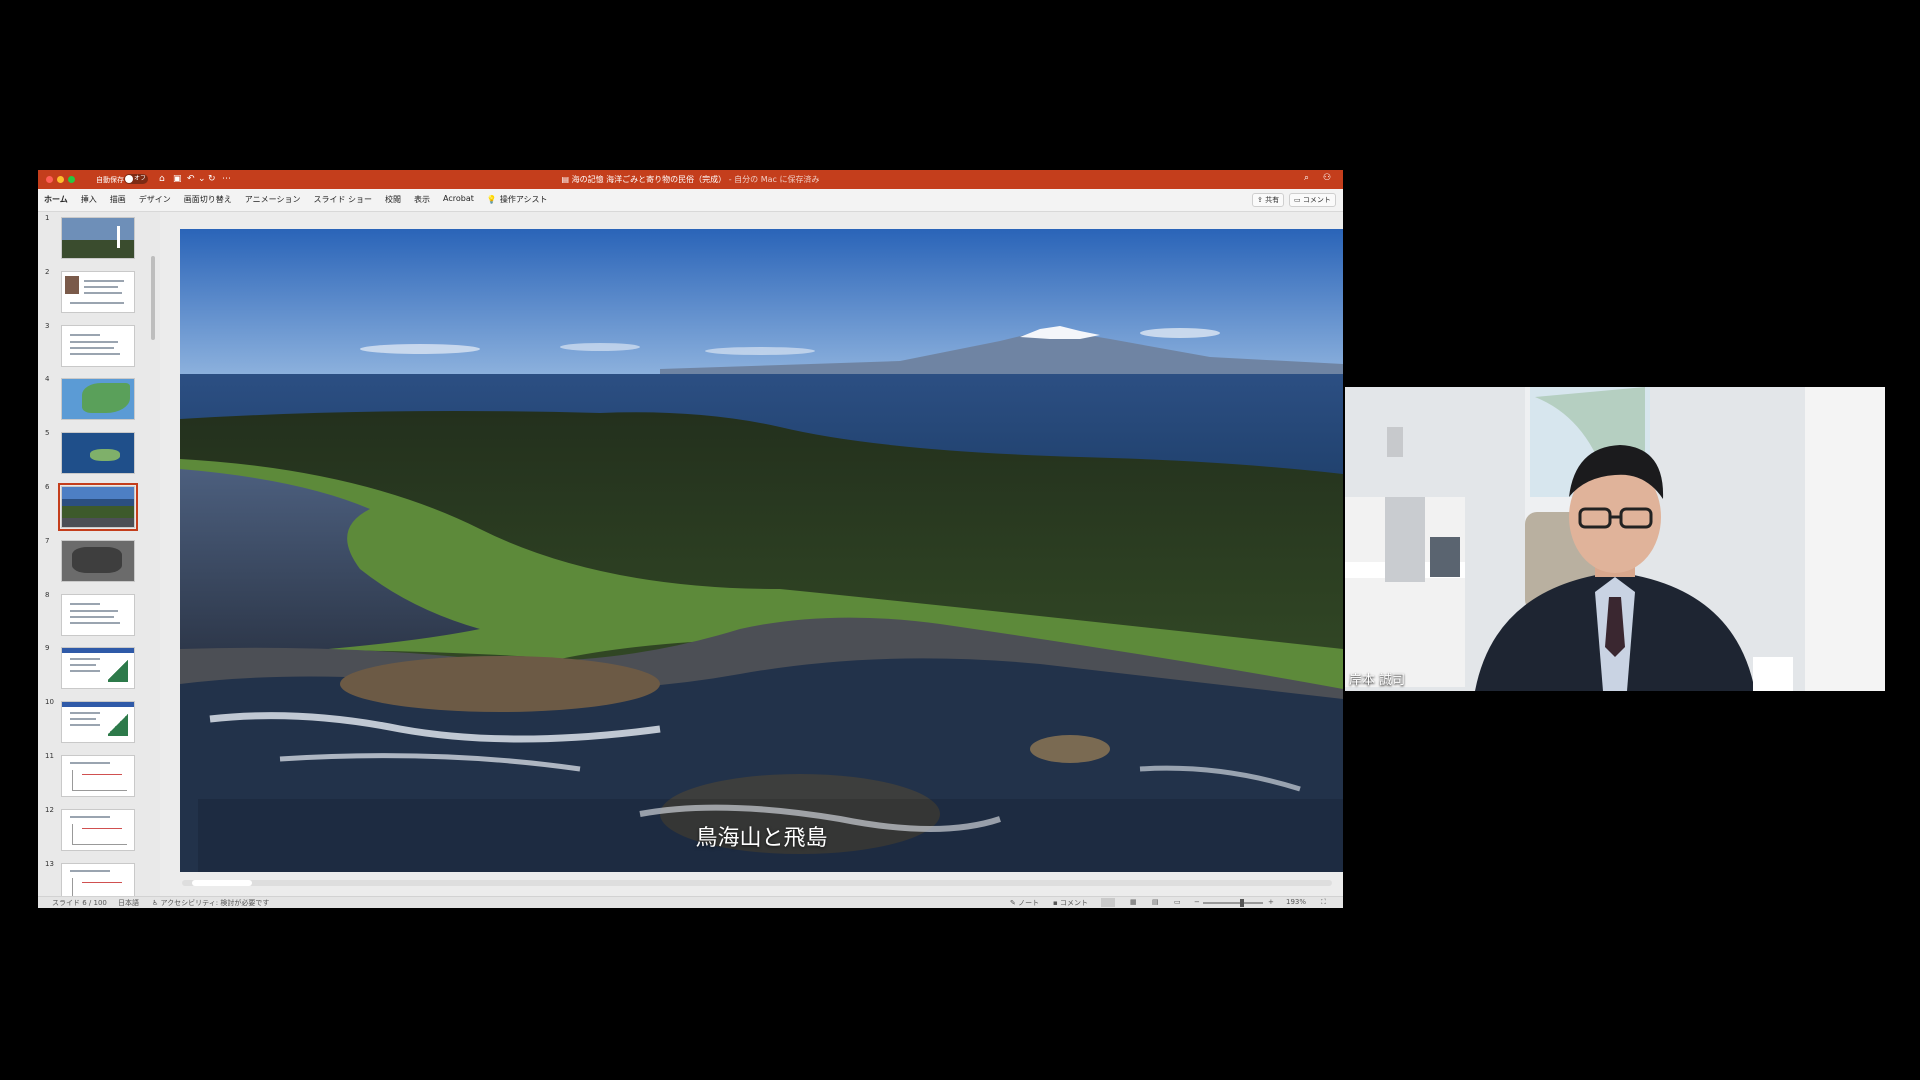 The image size is (1920, 1080). Describe the element at coordinates (153, 298) in the screenshot. I see `thumbnail-scrollbar` at that location.